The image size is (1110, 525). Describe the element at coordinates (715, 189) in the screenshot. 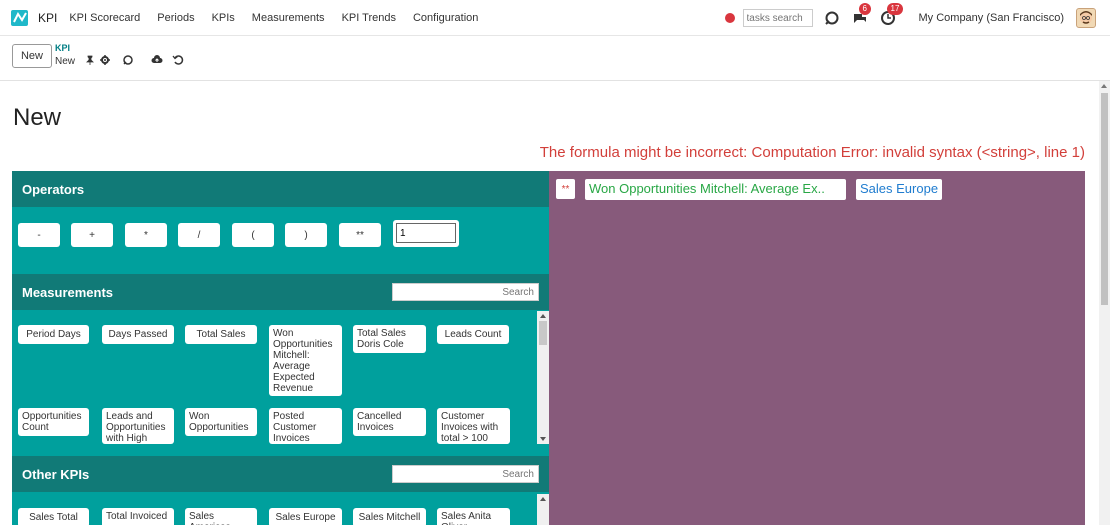

I see `formula-measurement-token: Won Opportunities Mitchell: Average Ex..` at that location.